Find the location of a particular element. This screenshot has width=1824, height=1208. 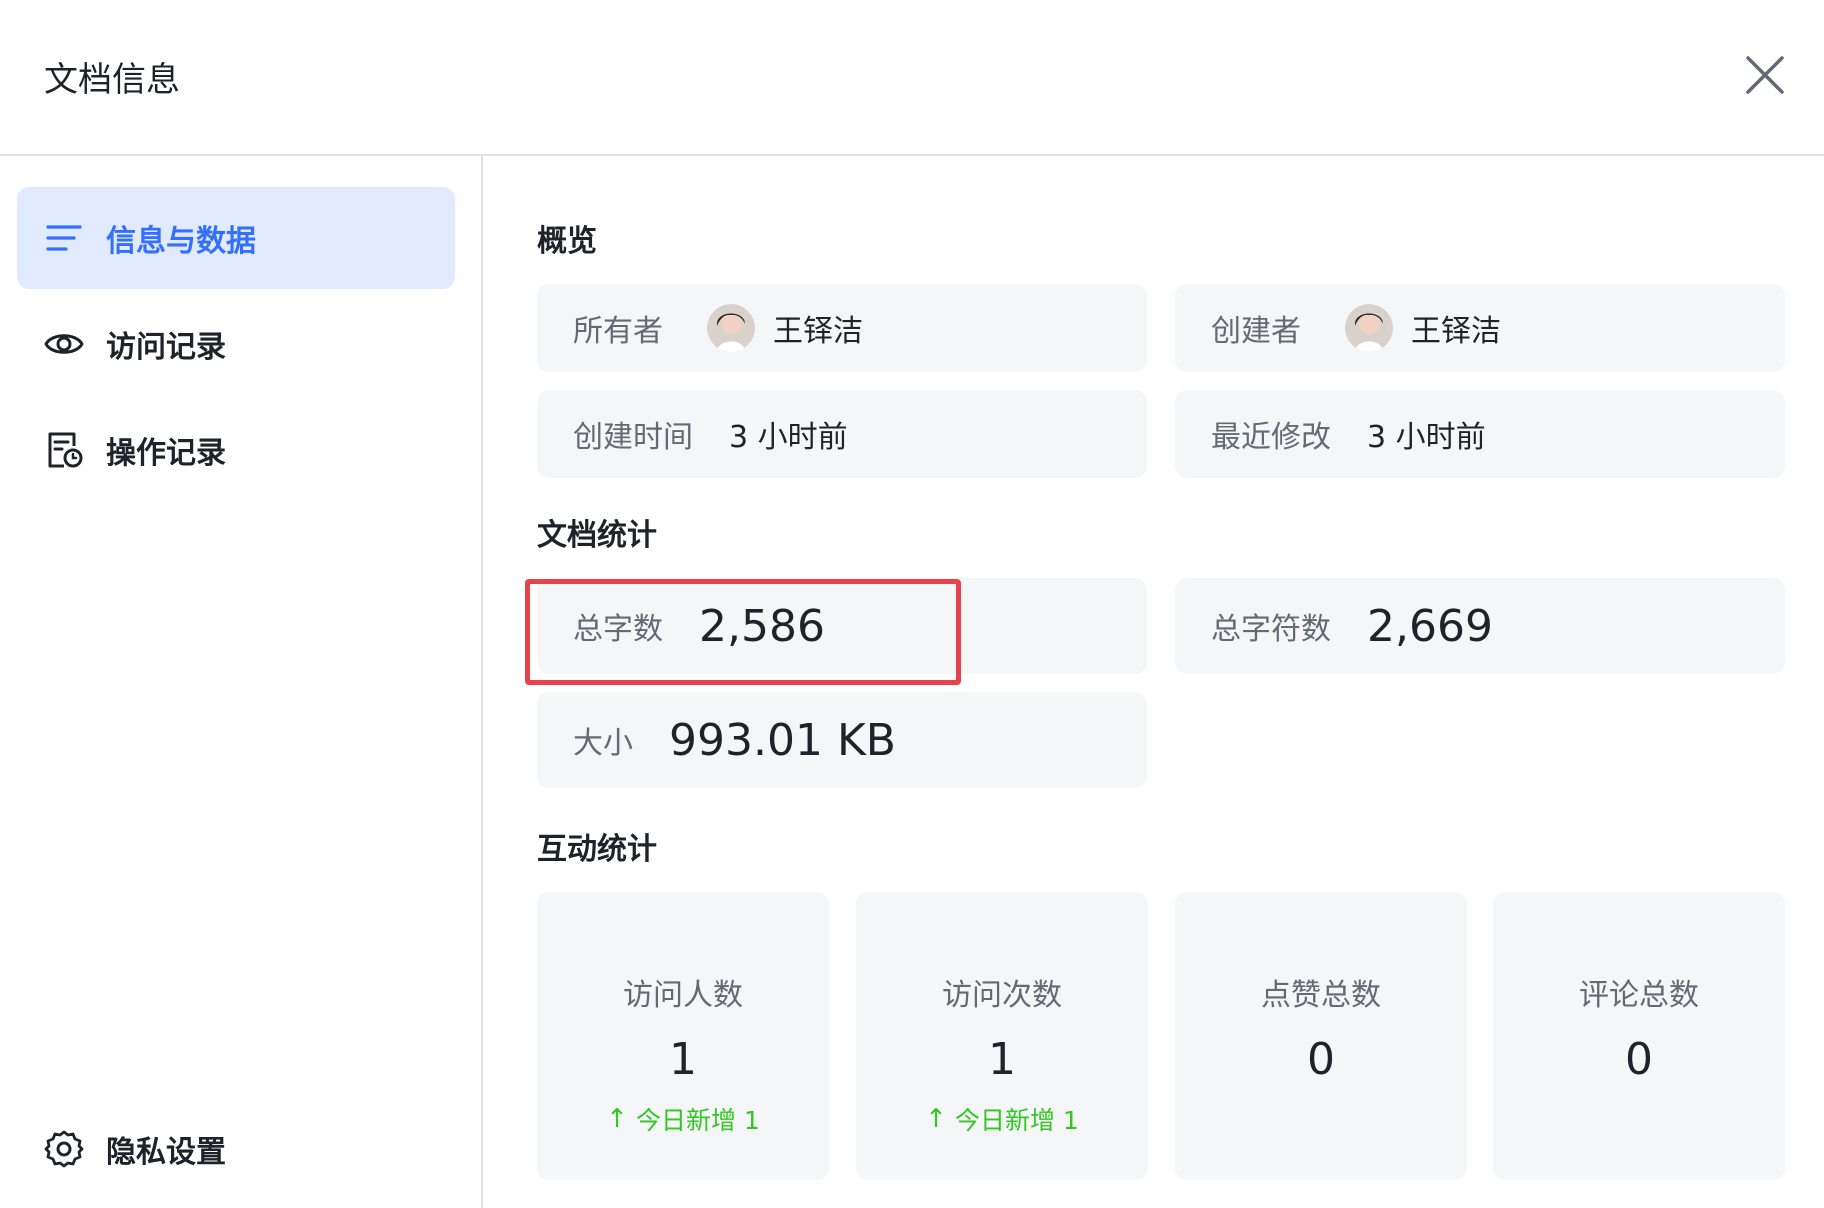

visitors-value: 1 is located at coordinates (683, 1059).